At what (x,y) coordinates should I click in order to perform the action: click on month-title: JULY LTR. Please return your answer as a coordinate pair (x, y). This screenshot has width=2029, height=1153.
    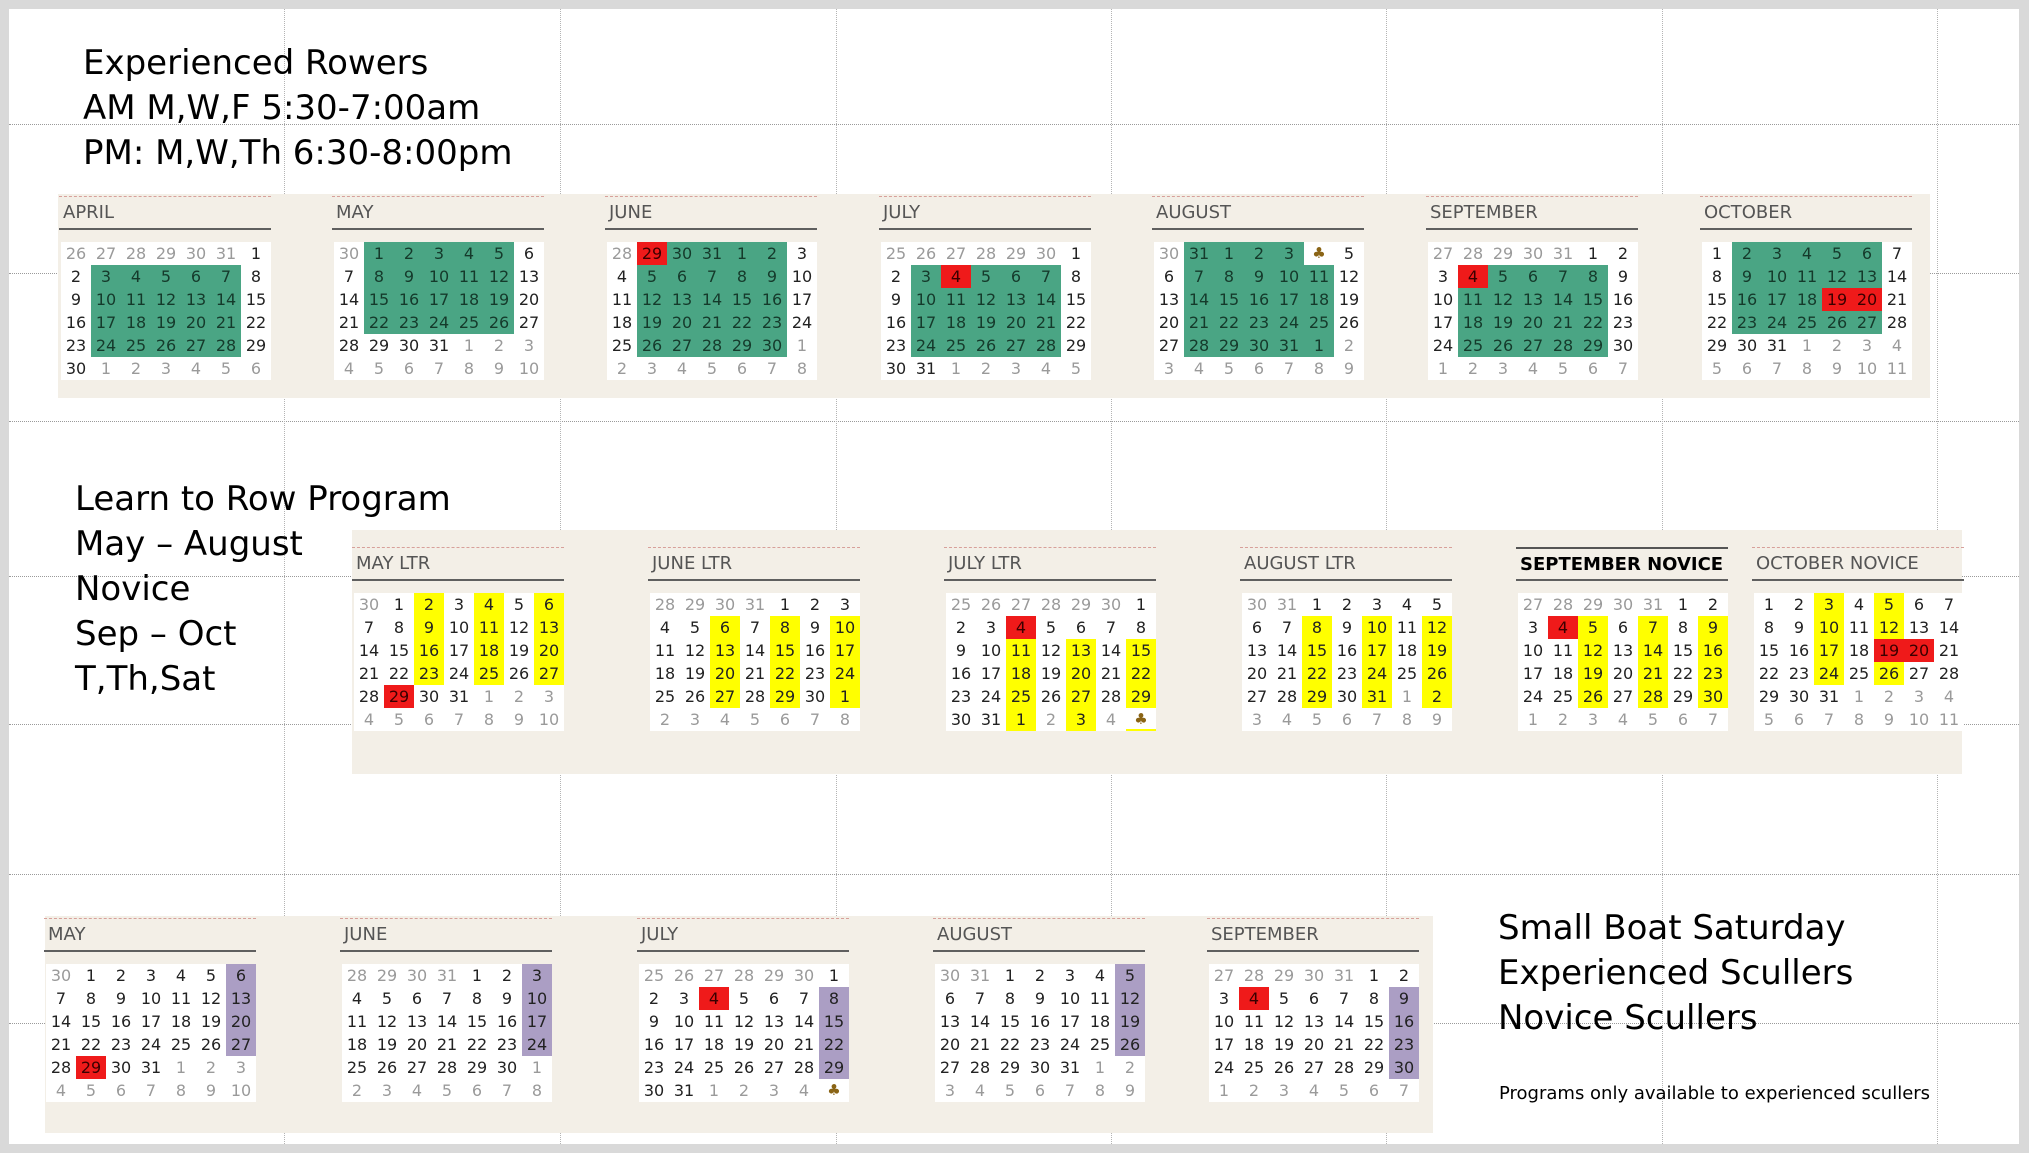
    Looking at the image, I should click on (1050, 564).